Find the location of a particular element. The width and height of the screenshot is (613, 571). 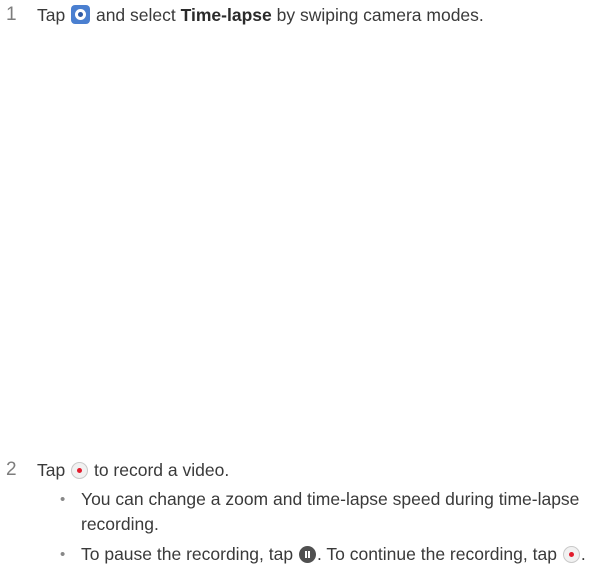

step-number: 1 is located at coordinates (11, 14).